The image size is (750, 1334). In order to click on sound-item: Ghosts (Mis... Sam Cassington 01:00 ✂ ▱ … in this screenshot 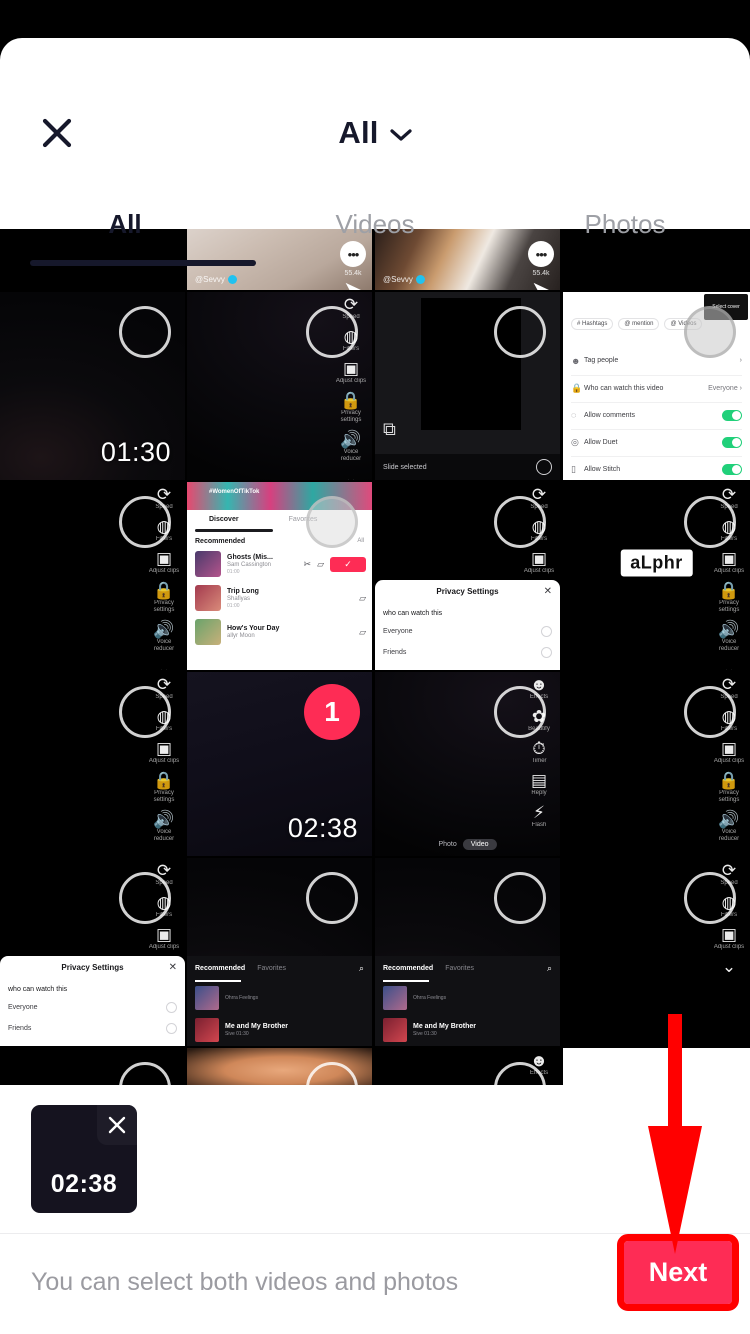, I will do `click(280, 564)`.